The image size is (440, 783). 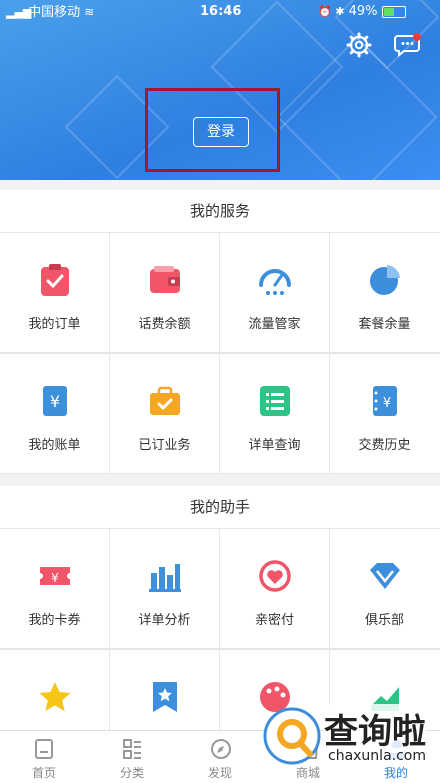 I want to click on bookmark-star-icon, so click(x=165, y=697).